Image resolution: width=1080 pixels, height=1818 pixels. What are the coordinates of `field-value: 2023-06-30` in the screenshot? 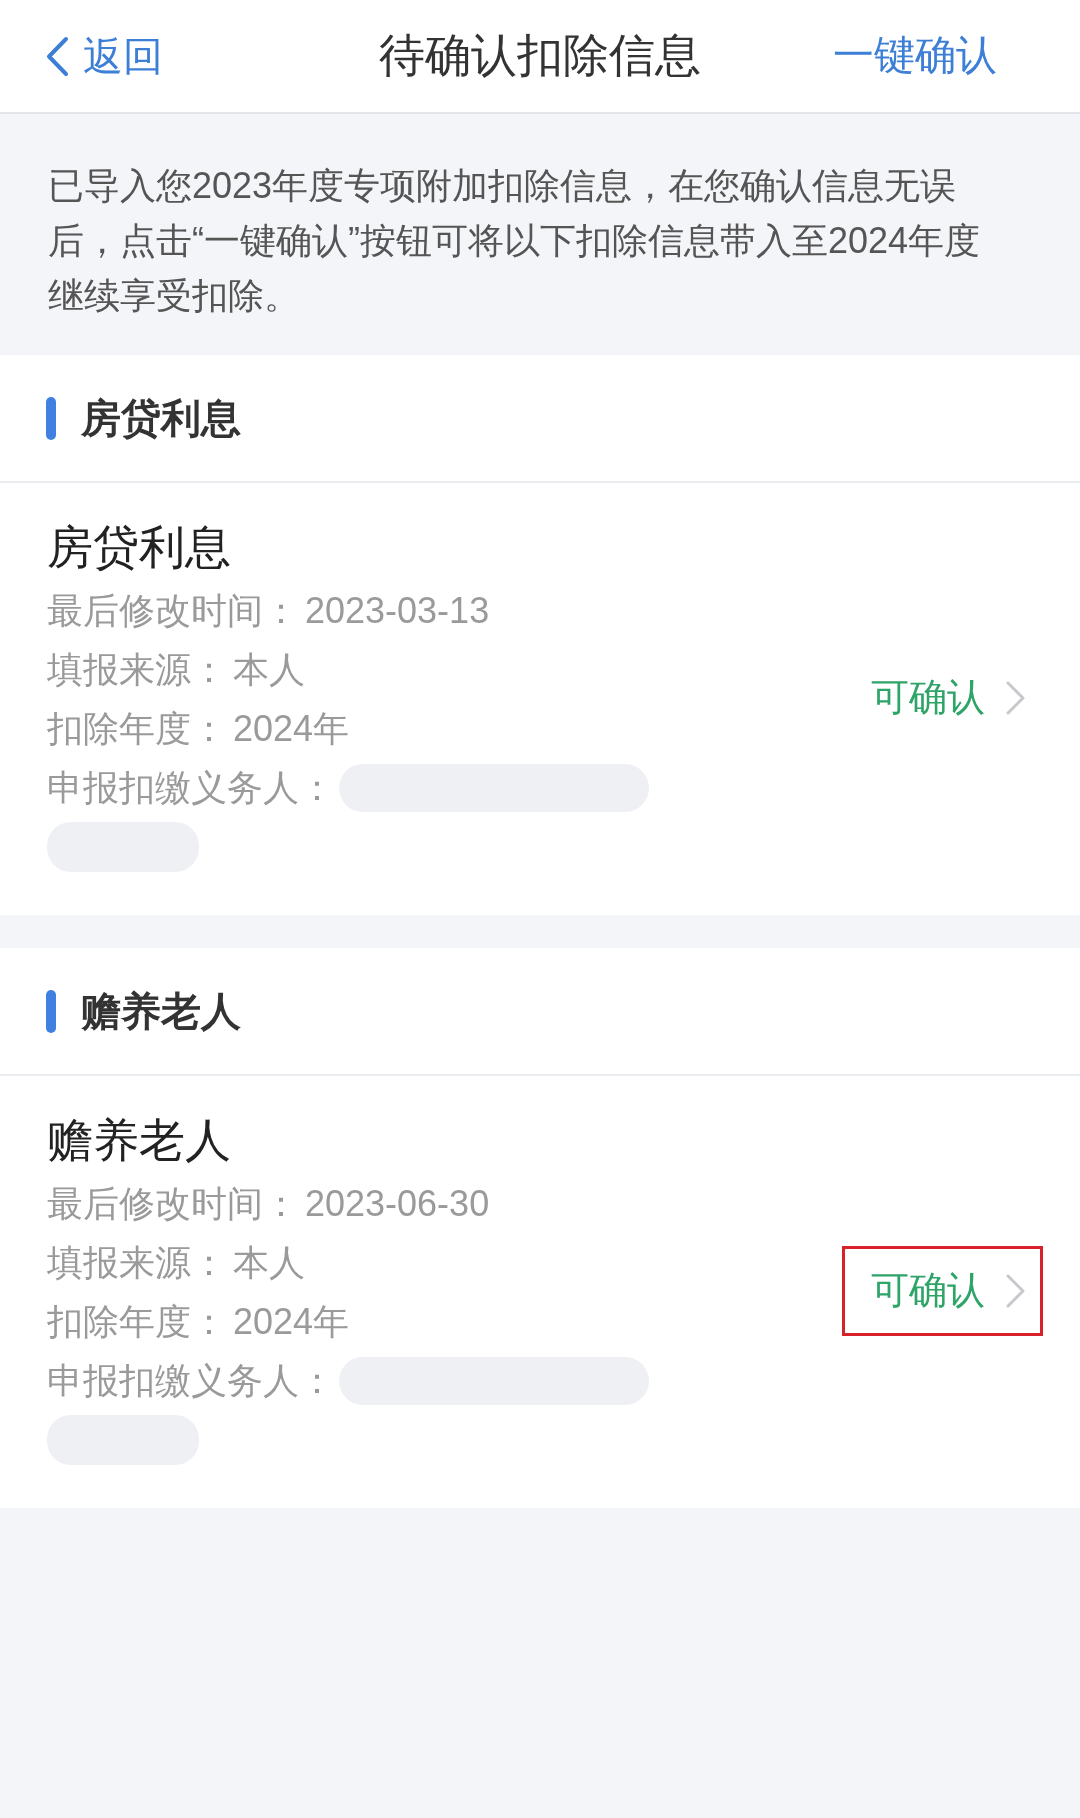 It's located at (397, 1203).